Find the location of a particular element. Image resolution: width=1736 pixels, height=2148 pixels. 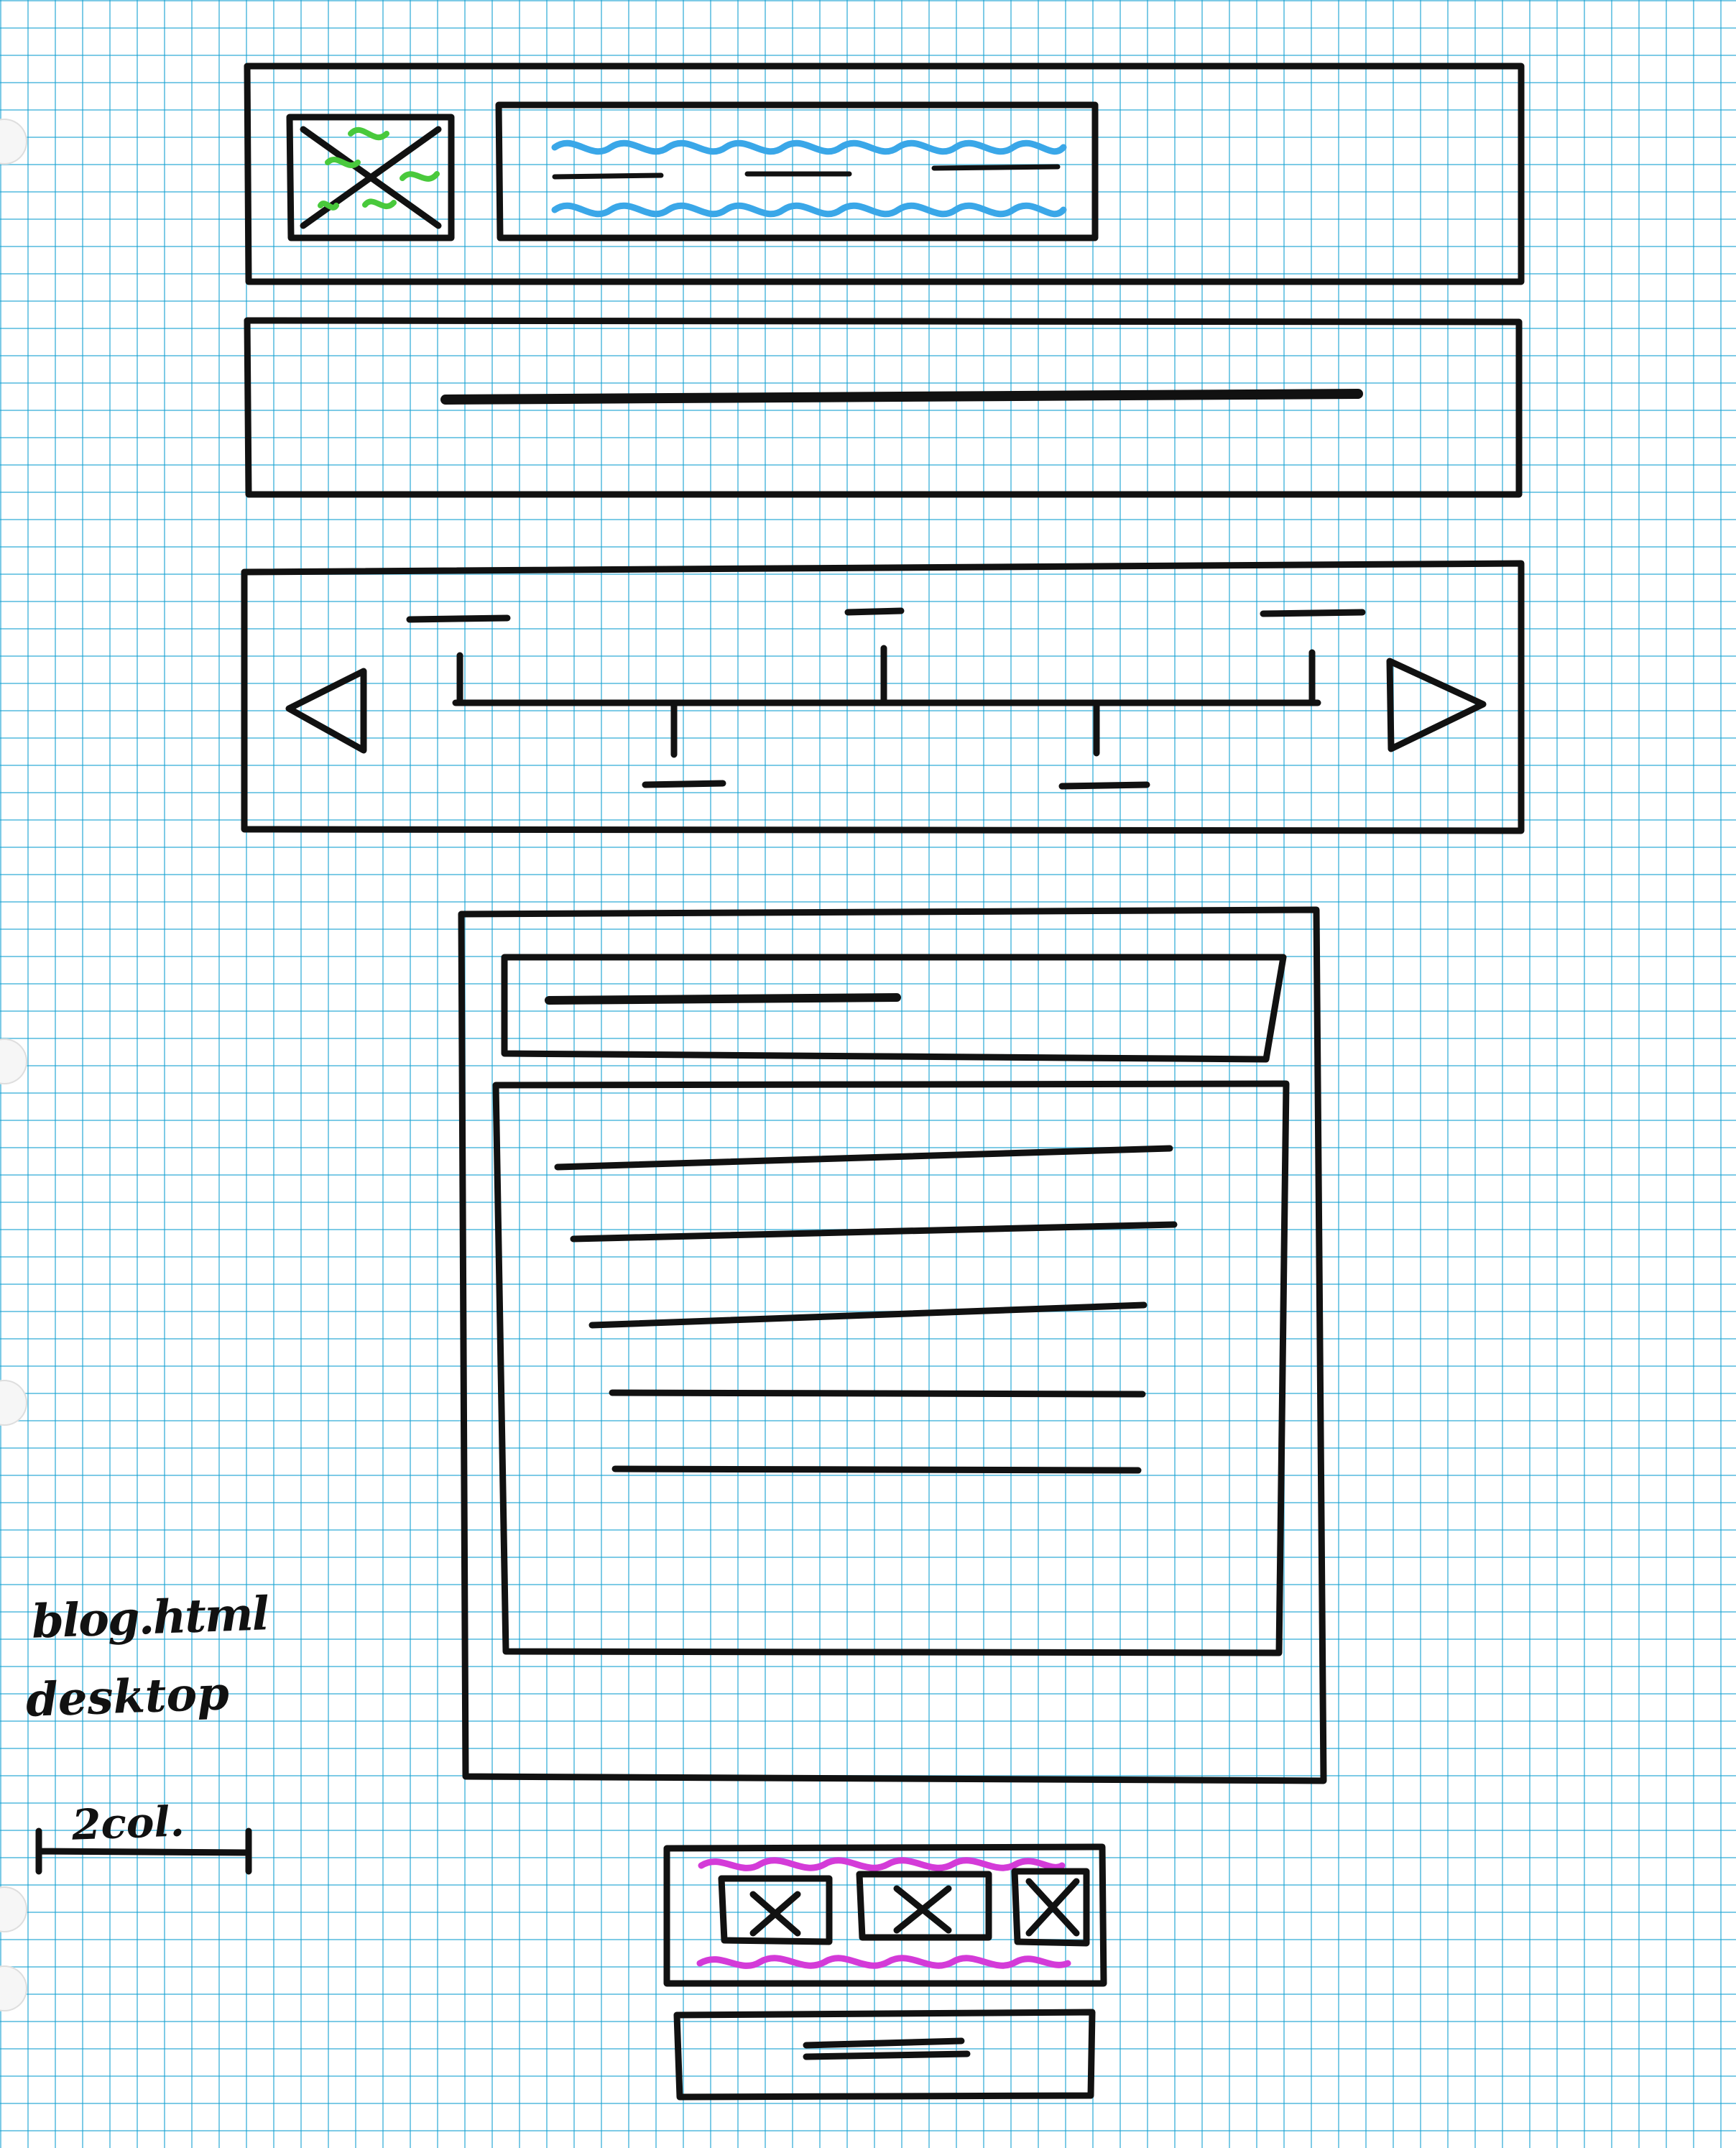

scale-label-note: 2col. is located at coordinates (127, 1824).